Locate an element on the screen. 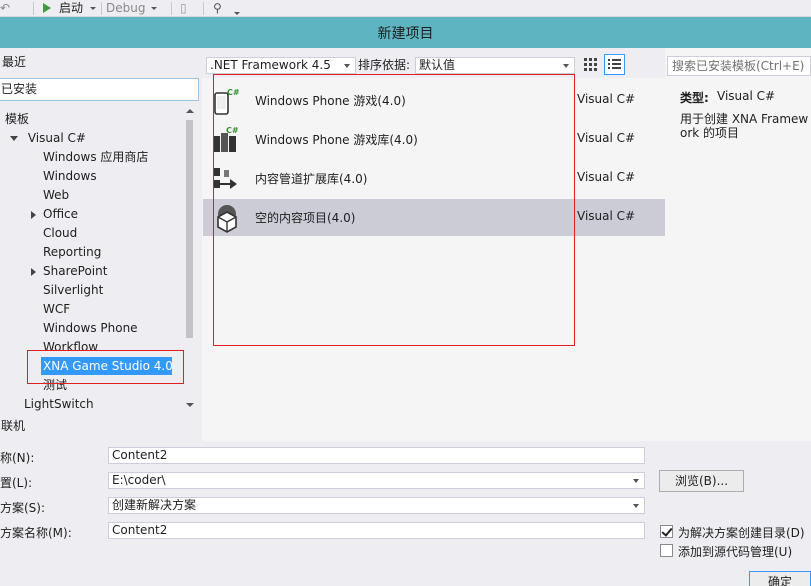 The image size is (811, 586). tree-item-wcf: WCF is located at coordinates (56, 309).